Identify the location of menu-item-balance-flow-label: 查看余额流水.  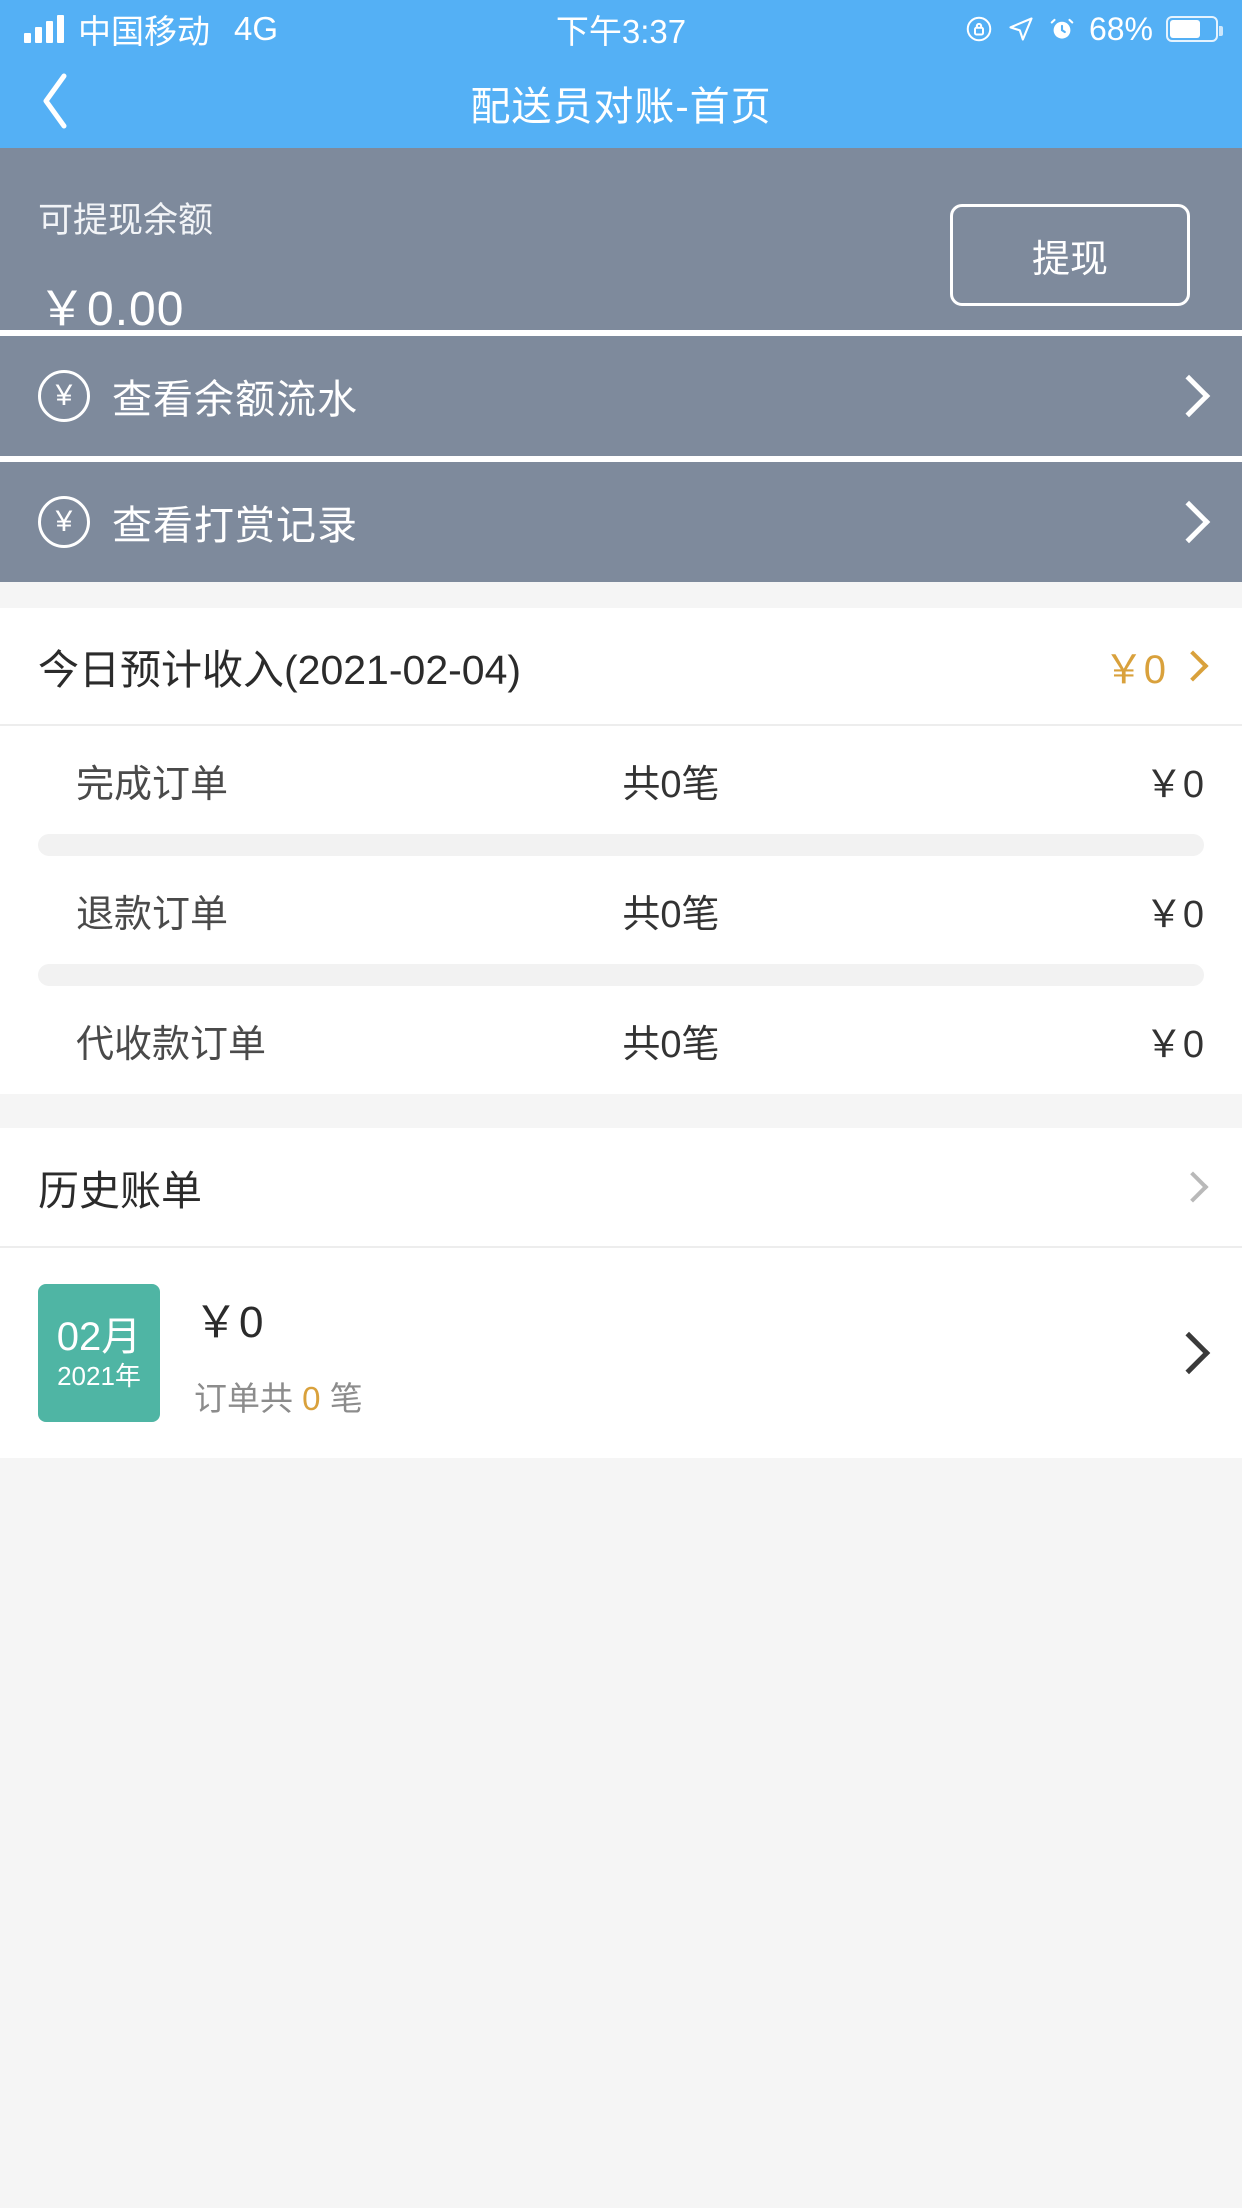
(235, 400).